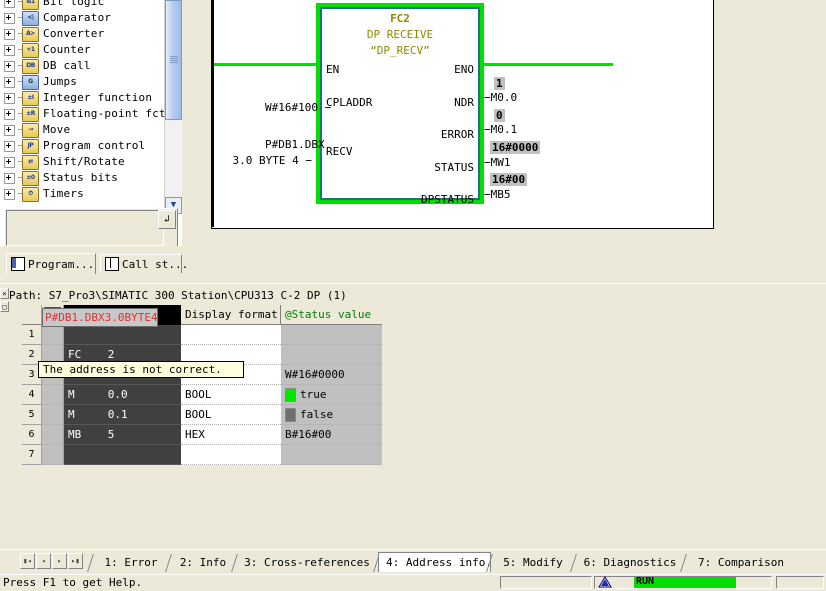 The image size is (826, 591). Describe the element at coordinates (80, 18) in the screenshot. I see `tree-item-comparator: <| Comparator` at that location.